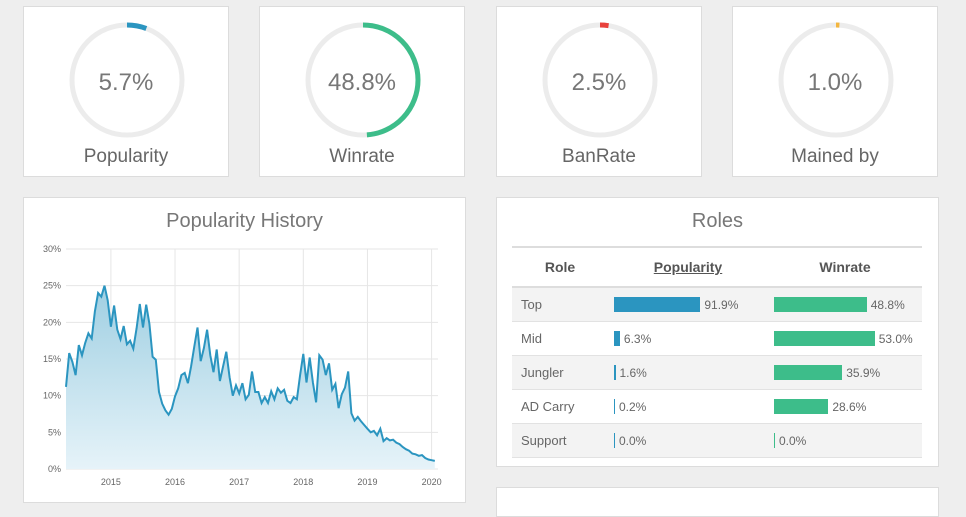  Describe the element at coordinates (175, 482) in the screenshot. I see `x-tick-label: 2016` at that location.